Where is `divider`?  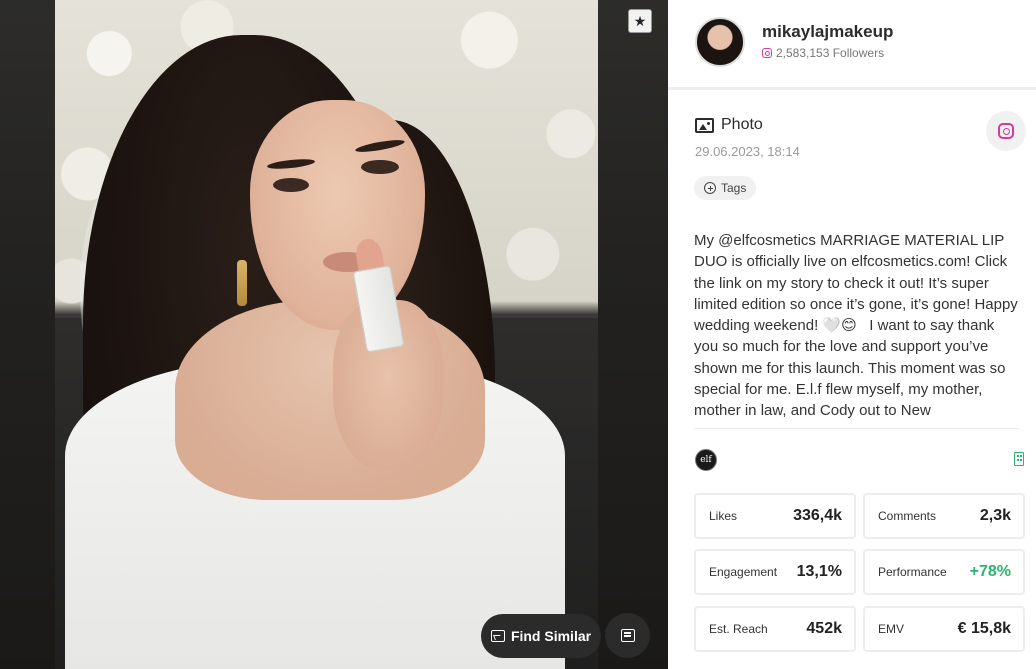 divider is located at coordinates (857, 428).